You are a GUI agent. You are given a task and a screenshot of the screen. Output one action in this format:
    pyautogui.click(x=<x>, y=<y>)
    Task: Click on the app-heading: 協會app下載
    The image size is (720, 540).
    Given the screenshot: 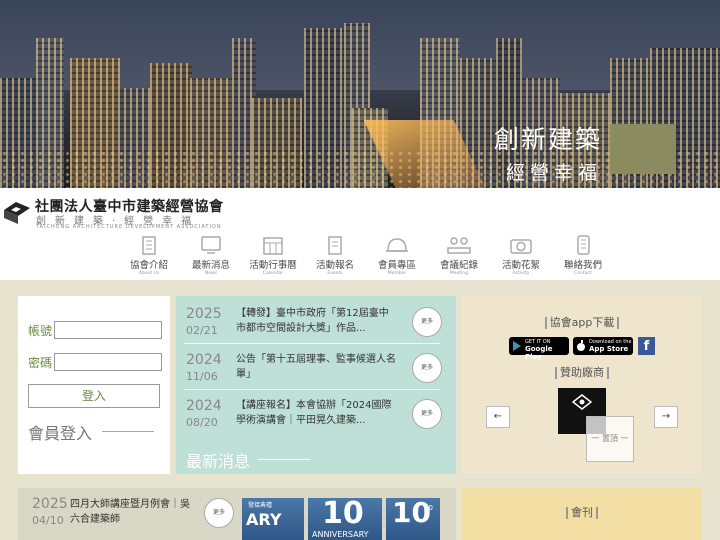 What is the action you would take?
    pyautogui.click(x=582, y=322)
    